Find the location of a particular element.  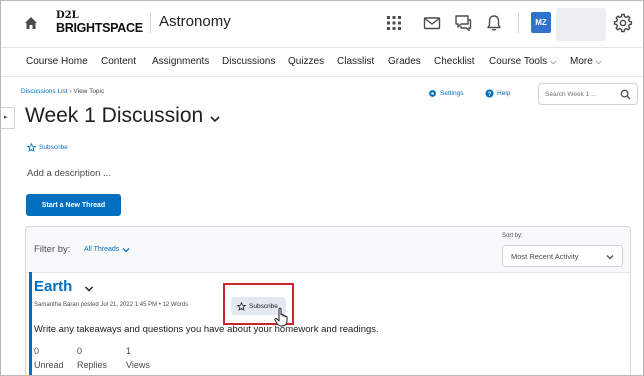

breadcrumb: Discussions List › View Topic is located at coordinates (62, 91).